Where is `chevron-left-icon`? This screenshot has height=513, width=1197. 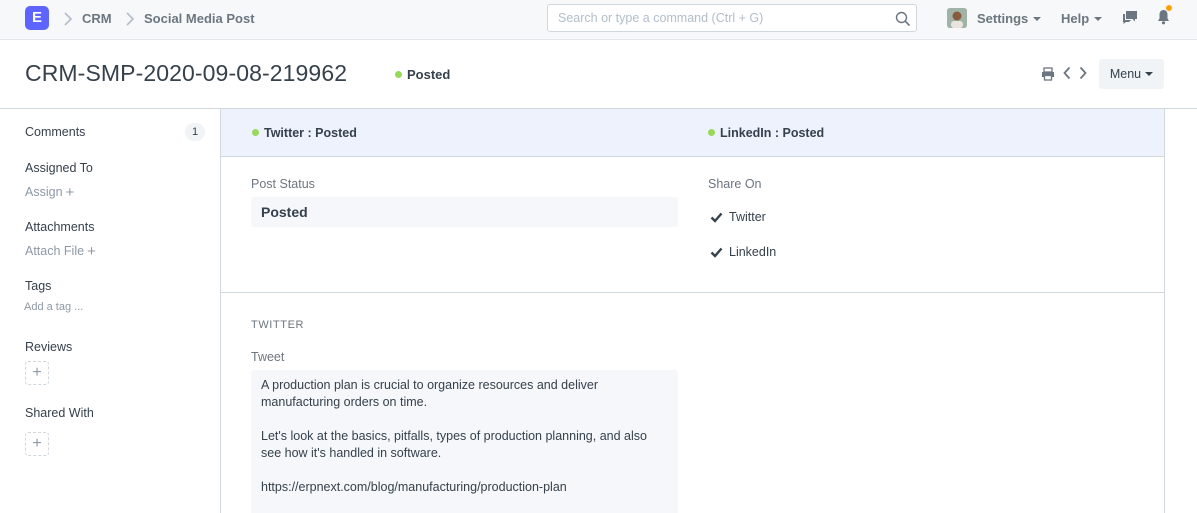
chevron-left-icon is located at coordinates (1067, 75).